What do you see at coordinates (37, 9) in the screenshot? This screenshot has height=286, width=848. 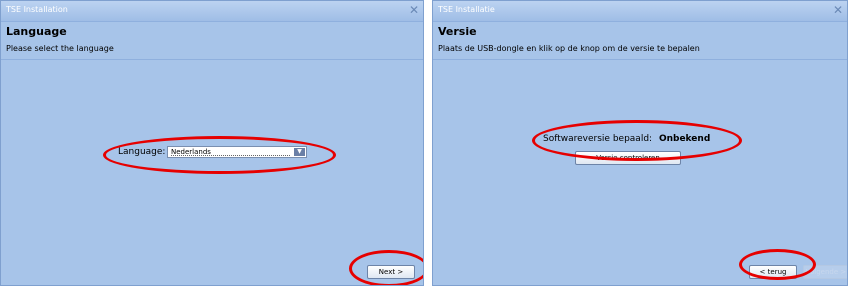 I see `window-title: TSE Installation` at bounding box center [37, 9].